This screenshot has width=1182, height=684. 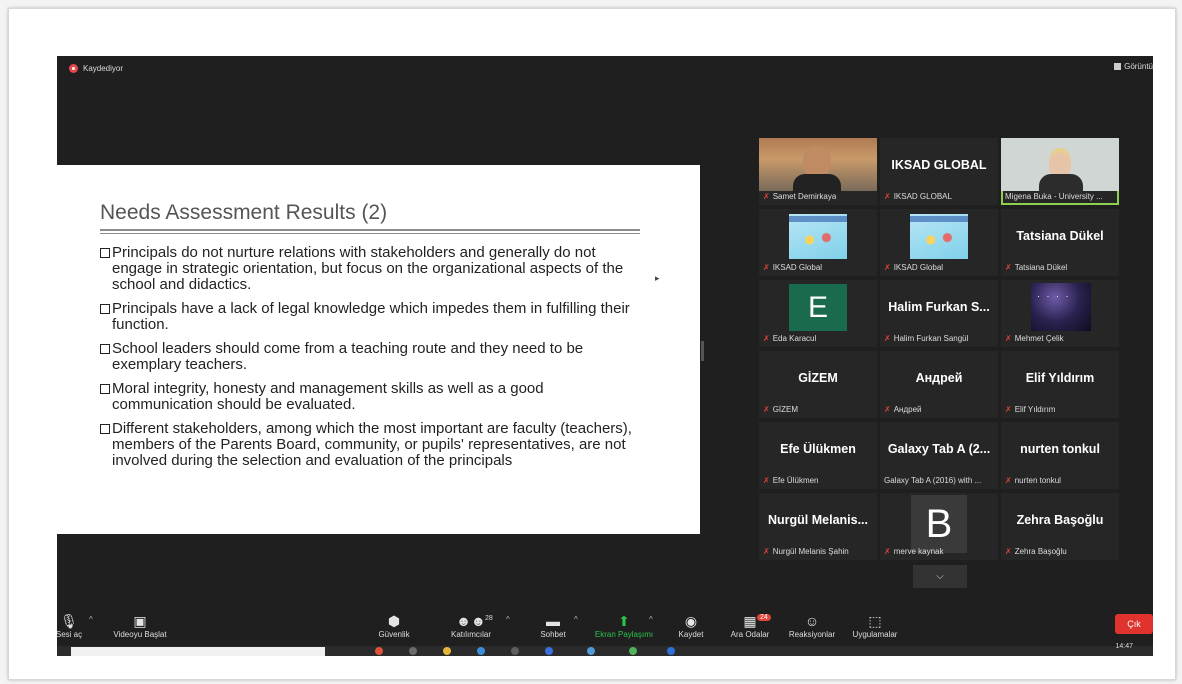 I want to click on participant-label: Tatsiana Dükel, so click(x=1041, y=267).